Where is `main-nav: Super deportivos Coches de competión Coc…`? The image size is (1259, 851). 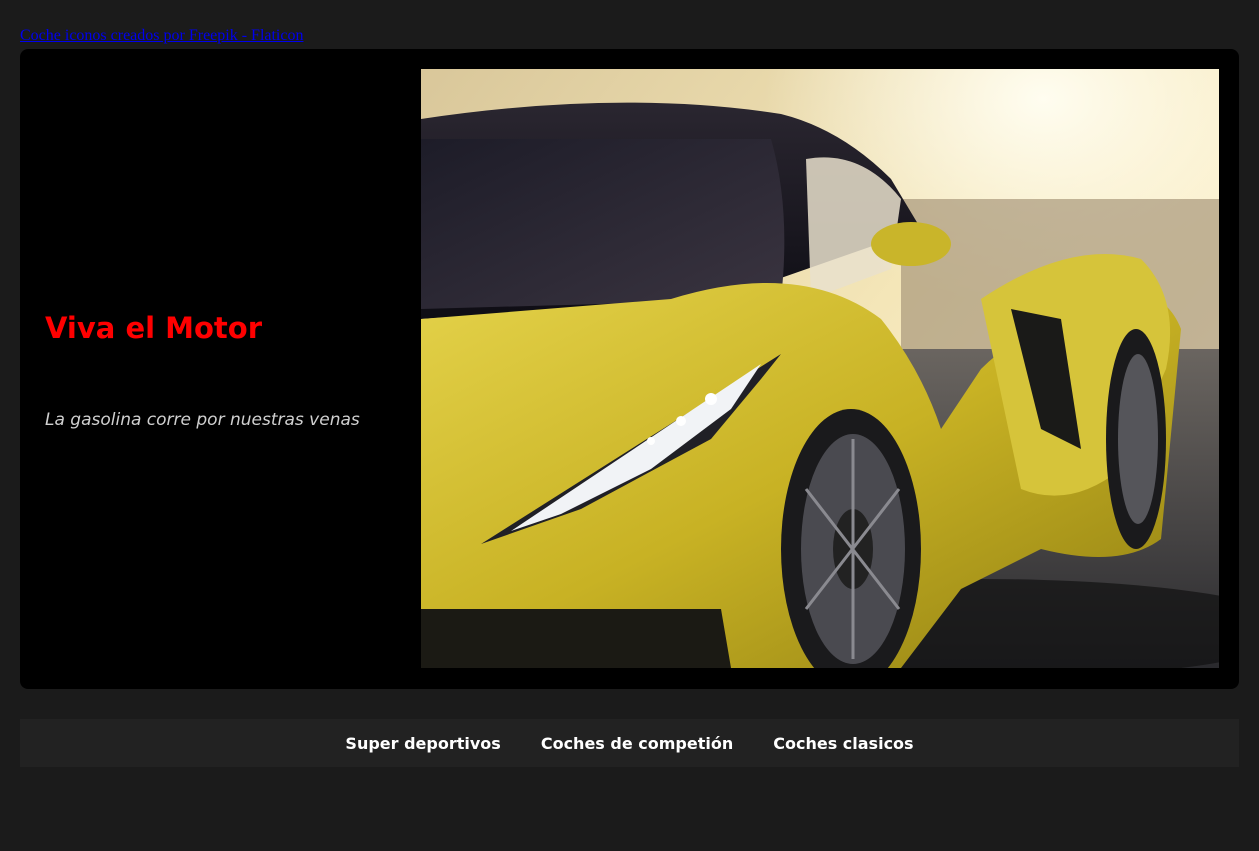 main-nav: Super deportivos Coches de competión Coc… is located at coordinates (629, 743).